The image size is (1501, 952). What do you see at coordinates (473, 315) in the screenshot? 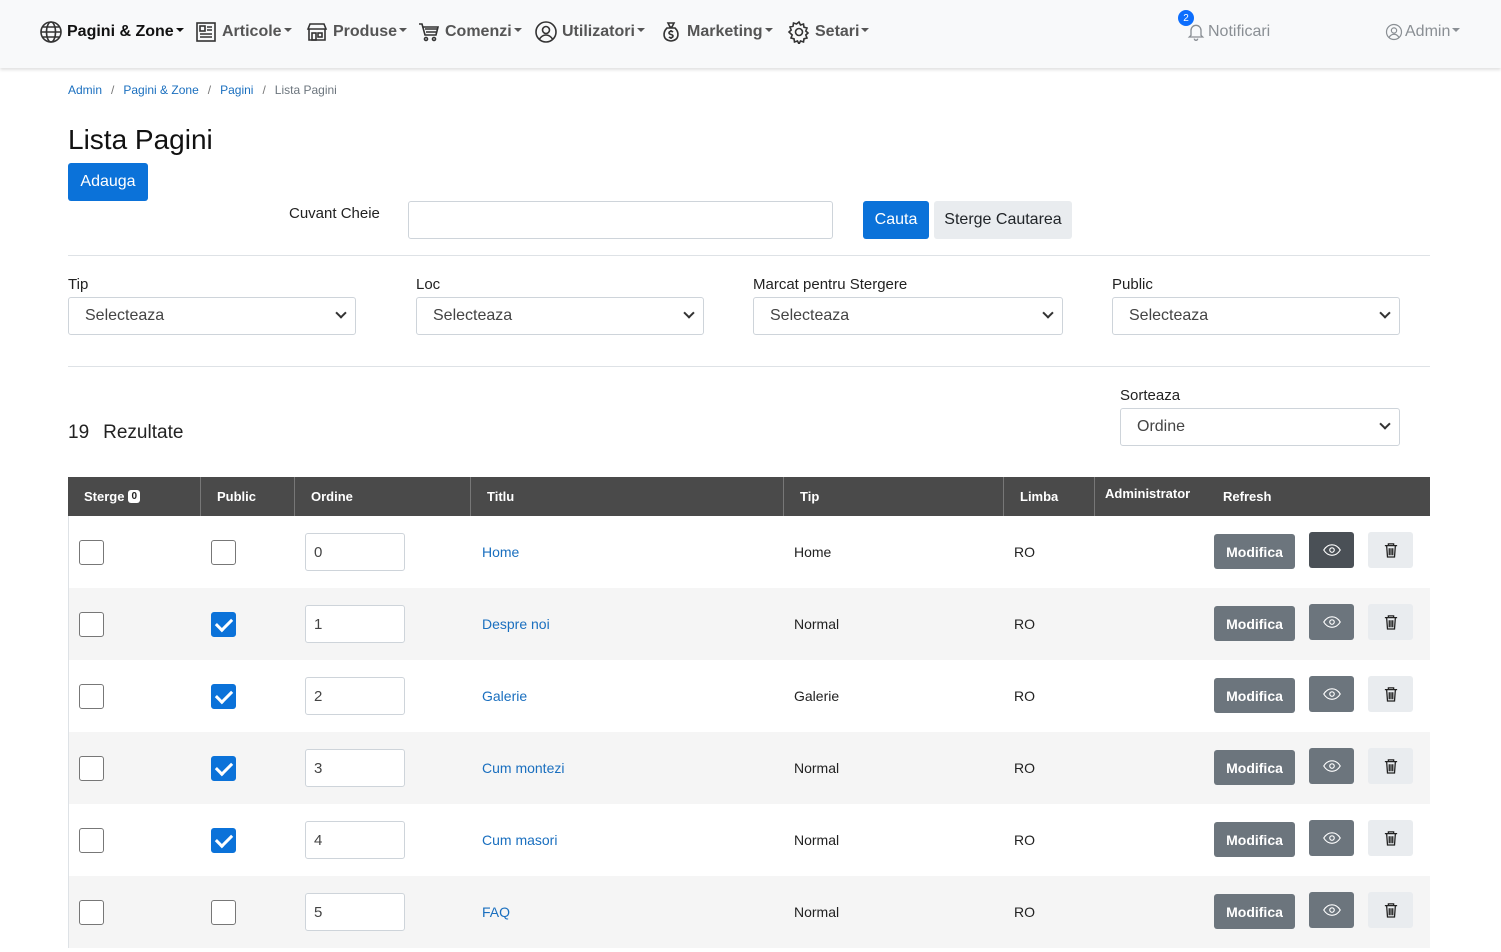
I see `select-value: Selecteaza` at bounding box center [473, 315].